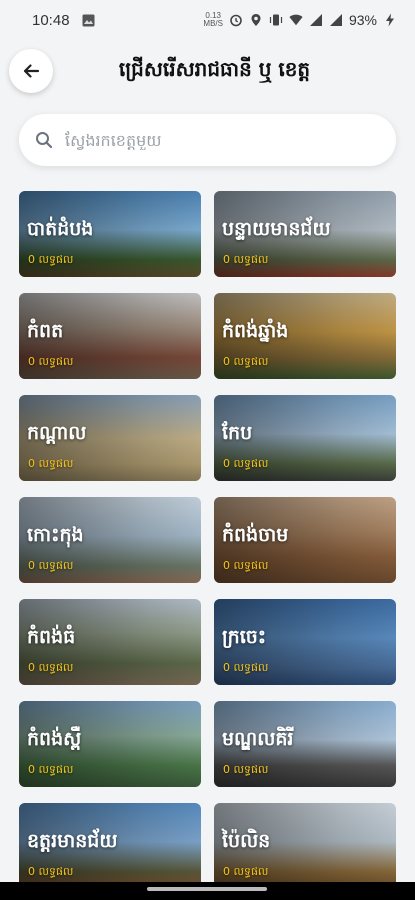 The width and height of the screenshot is (415, 900). I want to click on province-name: កំពង់ចាម, so click(255, 535).